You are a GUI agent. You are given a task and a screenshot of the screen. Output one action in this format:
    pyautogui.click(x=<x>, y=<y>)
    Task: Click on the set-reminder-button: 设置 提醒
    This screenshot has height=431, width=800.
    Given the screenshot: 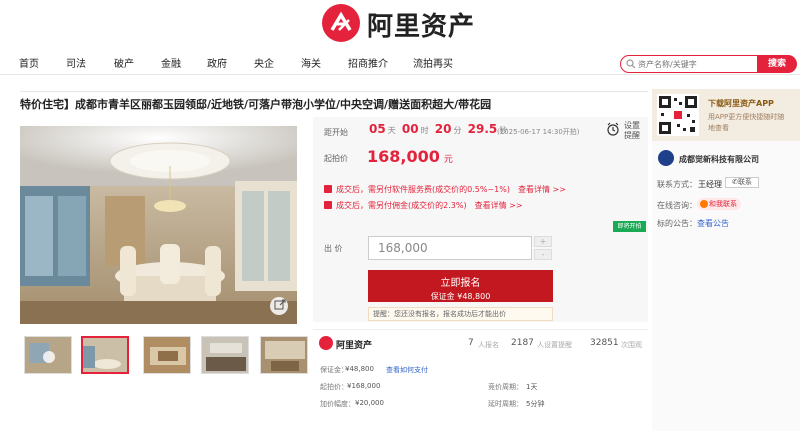 What is the action you would take?
    pyautogui.click(x=626, y=135)
    